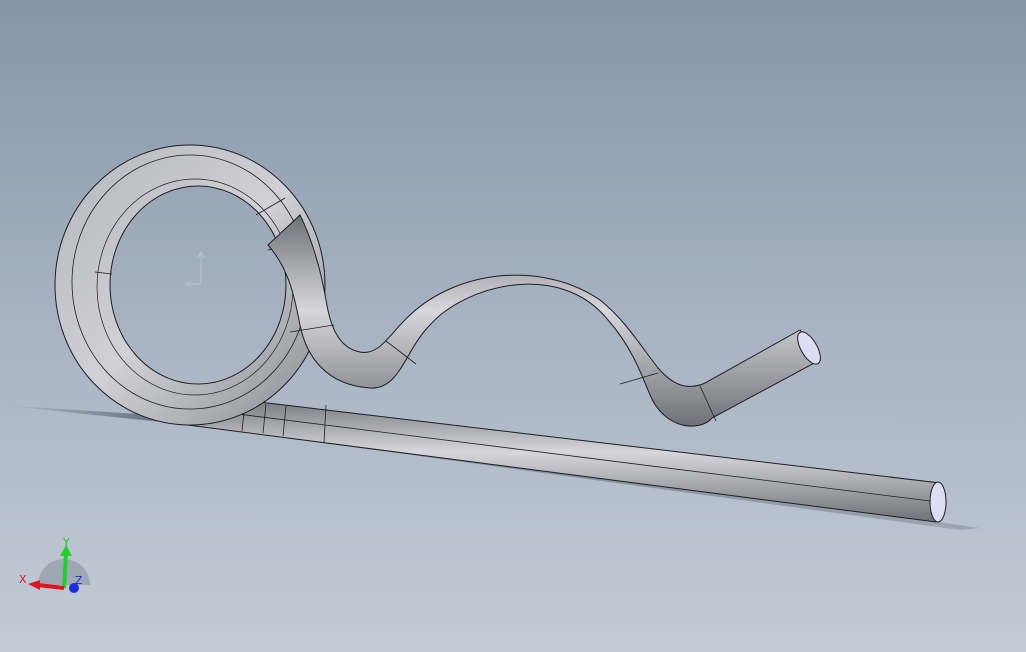 The width and height of the screenshot is (1026, 652). I want to click on triad-y-label: Y, so click(66, 542).